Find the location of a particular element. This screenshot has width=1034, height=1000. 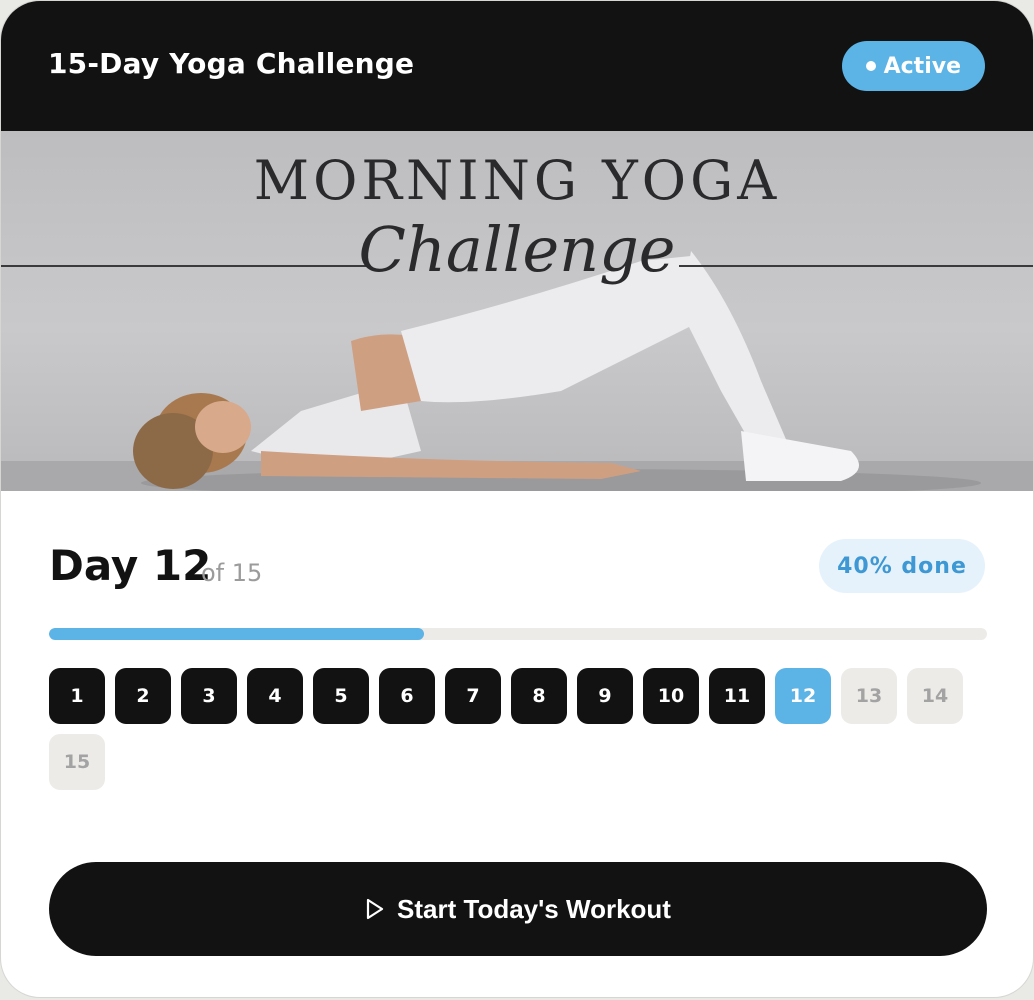

challenge-title: 15-Day Yoga Challenge is located at coordinates (231, 63).